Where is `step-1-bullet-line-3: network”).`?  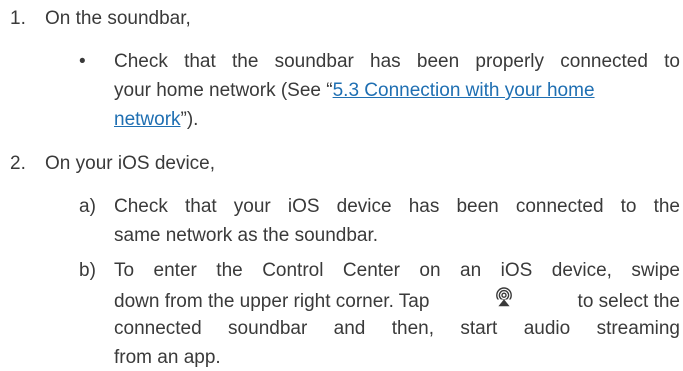 step-1-bullet-line-3: network”). is located at coordinates (156, 120).